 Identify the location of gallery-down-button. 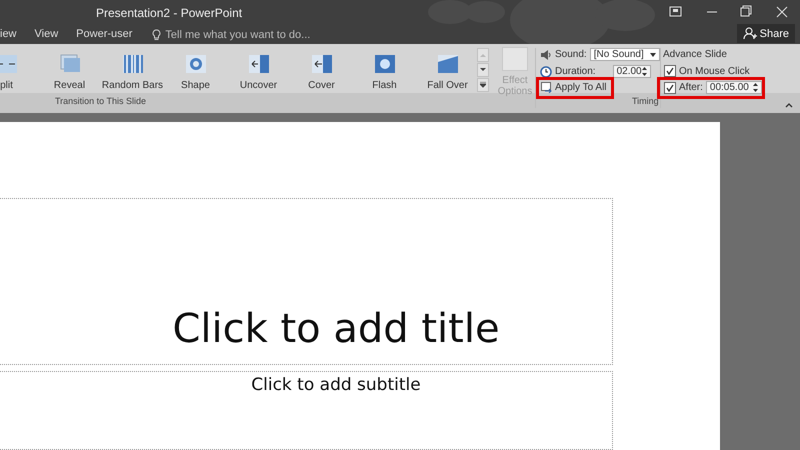
(483, 70).